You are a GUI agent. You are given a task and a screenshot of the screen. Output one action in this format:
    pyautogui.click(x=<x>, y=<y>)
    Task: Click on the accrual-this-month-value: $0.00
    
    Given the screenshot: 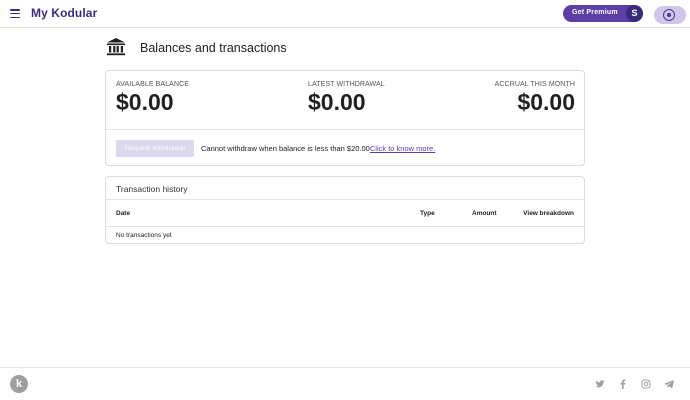 What is the action you would take?
    pyautogui.click(x=546, y=102)
    